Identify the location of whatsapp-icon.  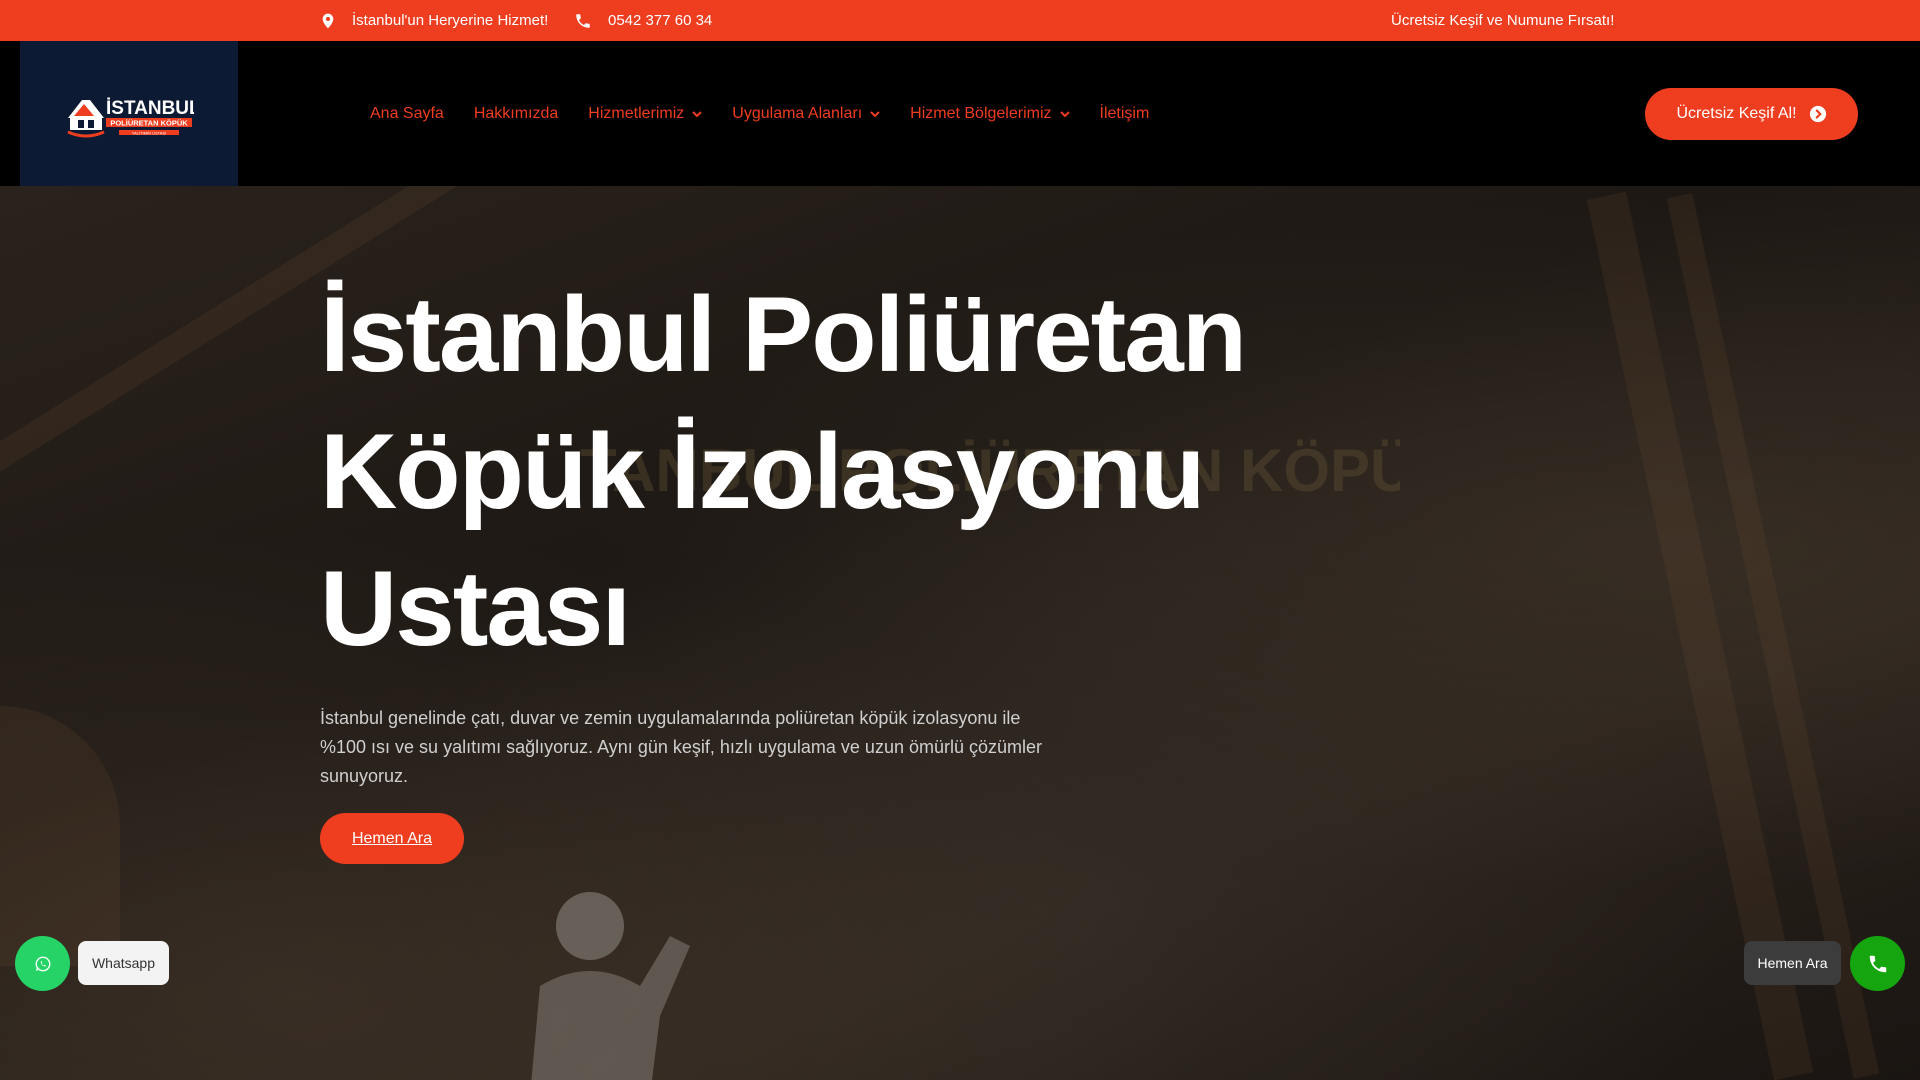
(42, 963).